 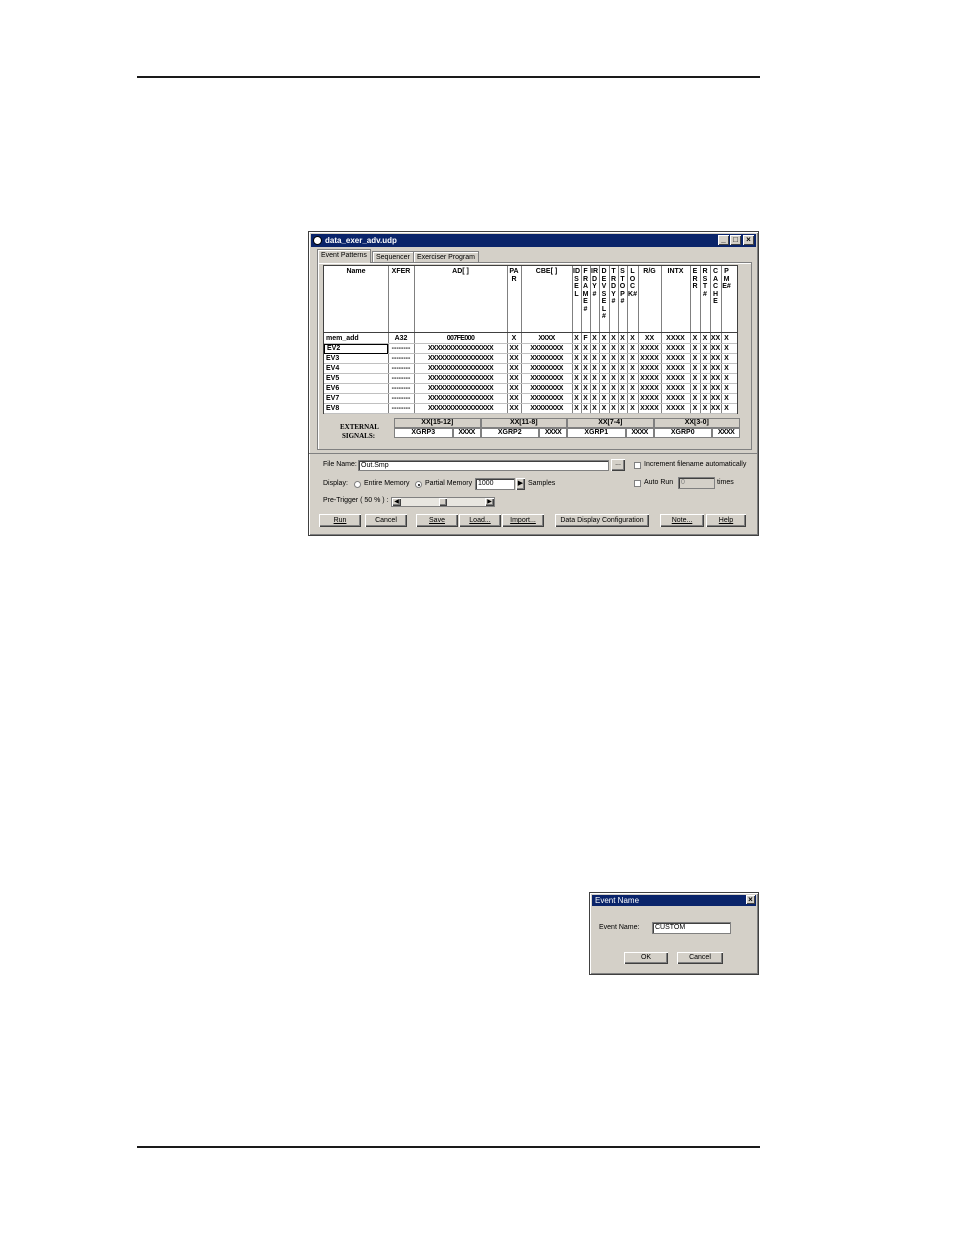 What do you see at coordinates (356, 349) in the screenshot?
I see `event-name-cell: EV2` at bounding box center [356, 349].